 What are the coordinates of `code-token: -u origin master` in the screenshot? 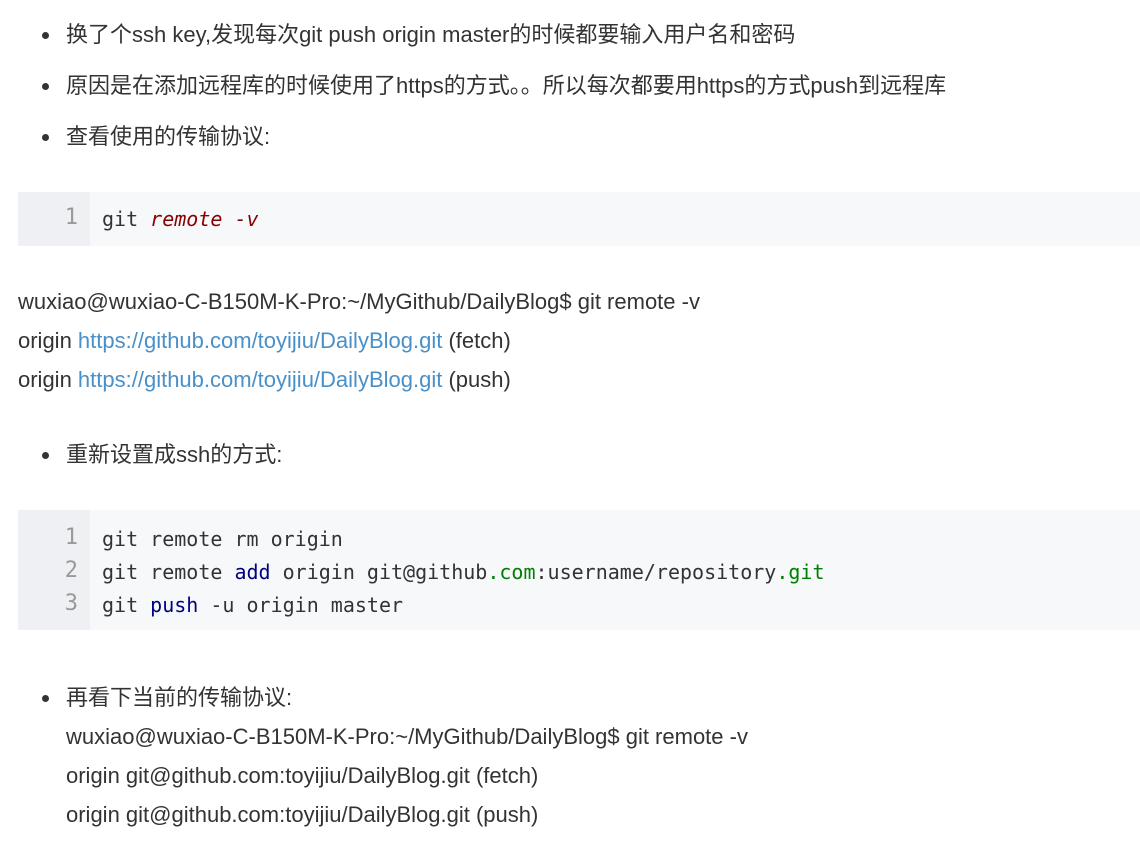 It's located at (301, 605).